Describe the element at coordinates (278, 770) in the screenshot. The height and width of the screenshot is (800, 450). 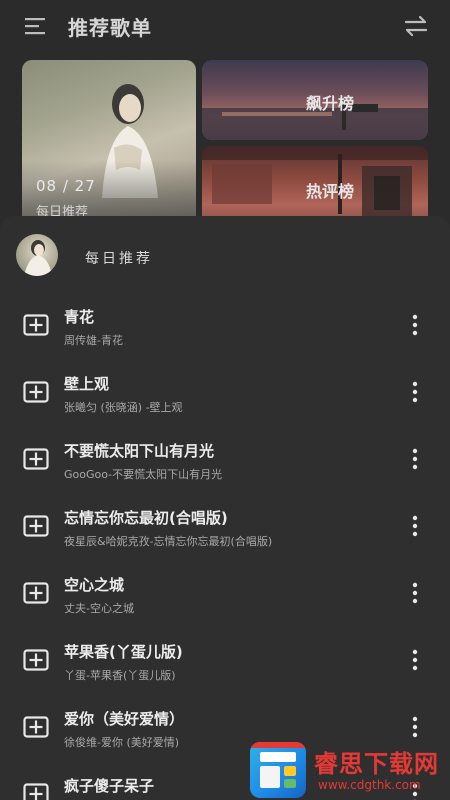
I see `watermark-logo-icon` at that location.